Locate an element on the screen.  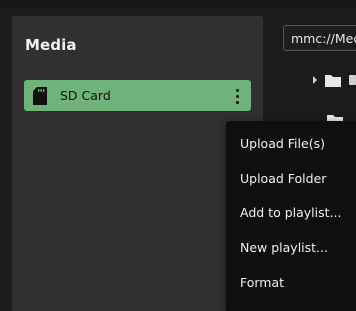
sd-card-icon is located at coordinates (40, 96).